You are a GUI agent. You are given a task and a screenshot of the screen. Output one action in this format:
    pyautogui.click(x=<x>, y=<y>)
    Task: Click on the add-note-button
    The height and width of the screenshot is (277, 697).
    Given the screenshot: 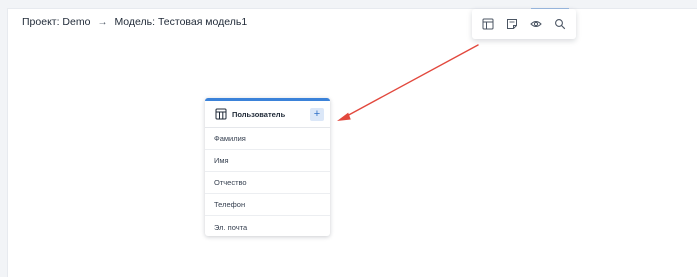 What is the action you would take?
    pyautogui.click(x=512, y=24)
    